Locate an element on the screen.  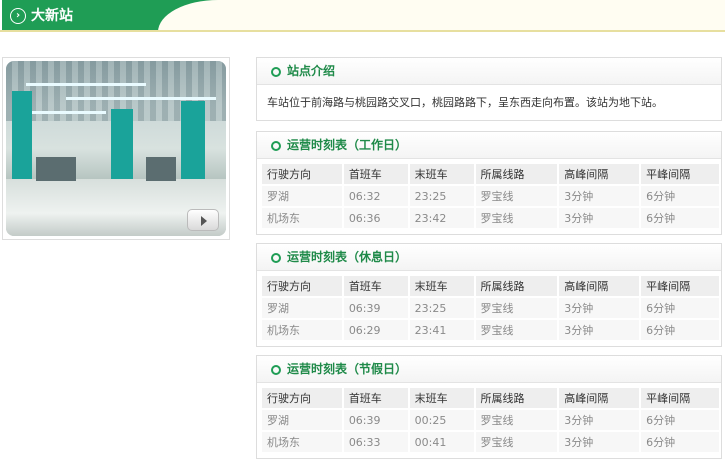
schedule-panel-header: 运营时刻表（休息日） is located at coordinates (489, 257).